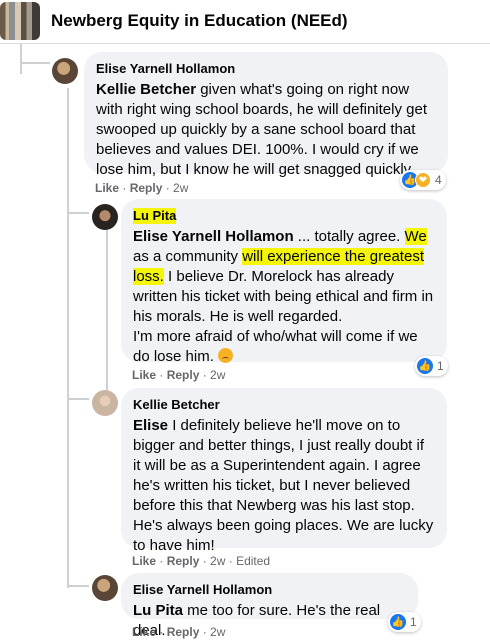 The height and width of the screenshot is (641, 490). Describe the element at coordinates (438, 180) in the screenshot. I see `reaction-count: 4` at that location.